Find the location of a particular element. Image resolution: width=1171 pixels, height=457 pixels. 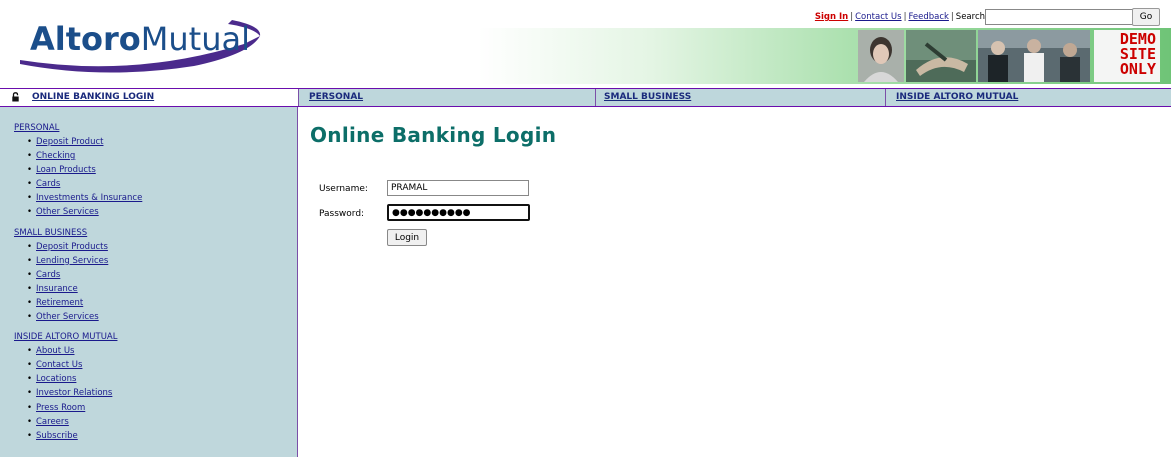

nav-personal: PERSONAL is located at coordinates (446, 97).